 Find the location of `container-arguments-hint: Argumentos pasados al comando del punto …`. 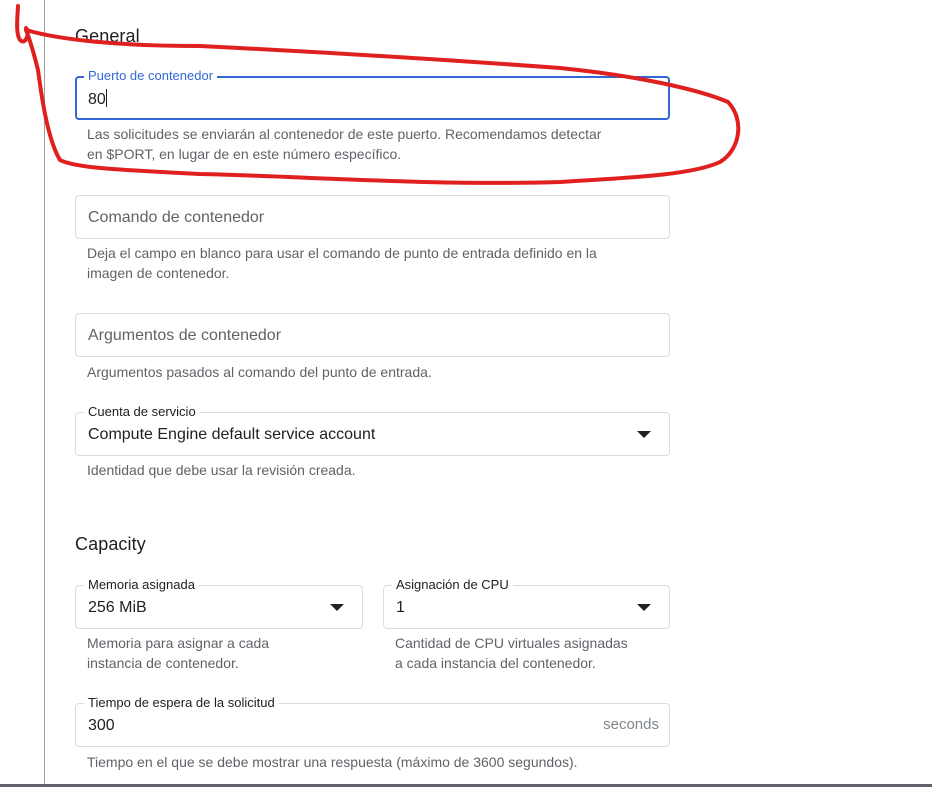

container-arguments-hint: Argumentos pasados al comando del punto … is located at coordinates (259, 372).